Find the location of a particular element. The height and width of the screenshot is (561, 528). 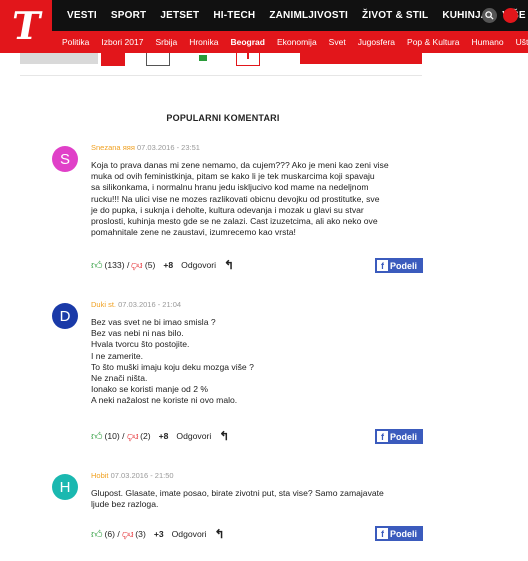

avatar: H is located at coordinates (65, 487).